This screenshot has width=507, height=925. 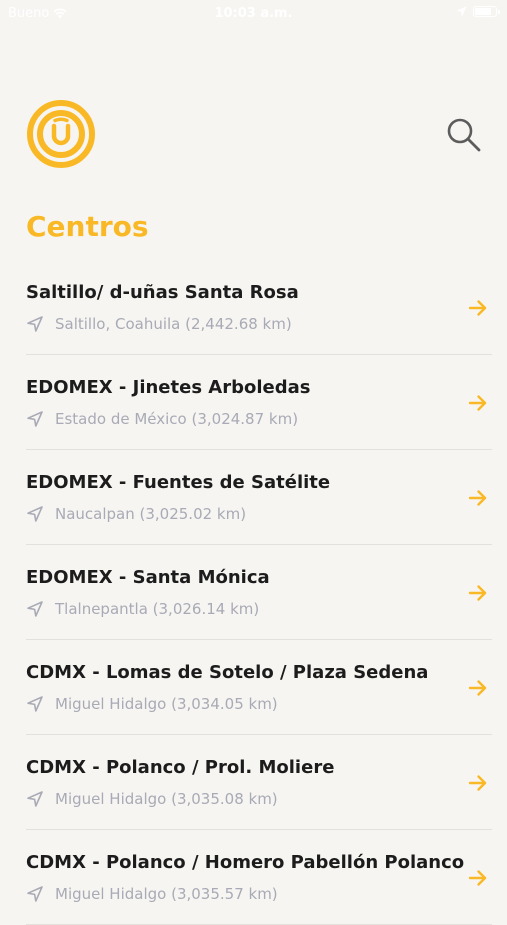 What do you see at coordinates (162, 292) in the screenshot?
I see `centro-name: Saltillo/ d-uñas Santa Rosa` at bounding box center [162, 292].